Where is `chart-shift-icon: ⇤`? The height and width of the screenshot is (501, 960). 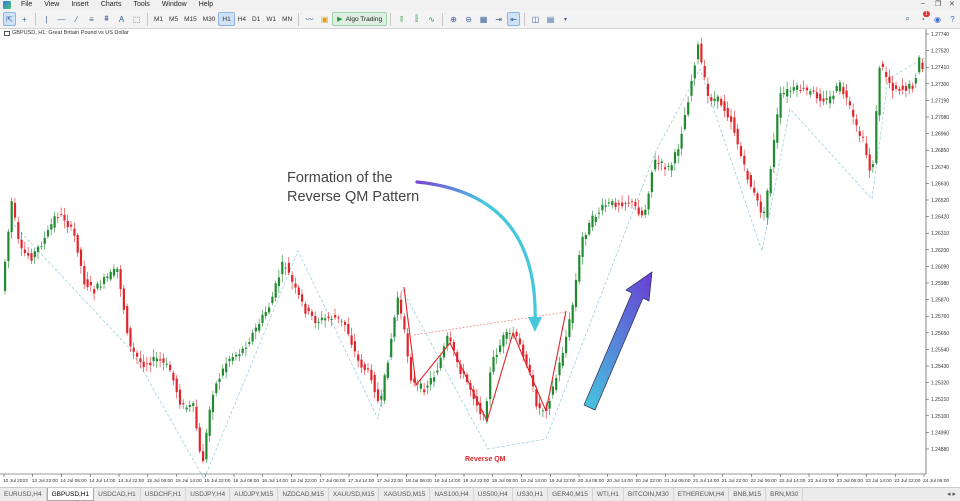 chart-shift-icon: ⇤ is located at coordinates (514, 19).